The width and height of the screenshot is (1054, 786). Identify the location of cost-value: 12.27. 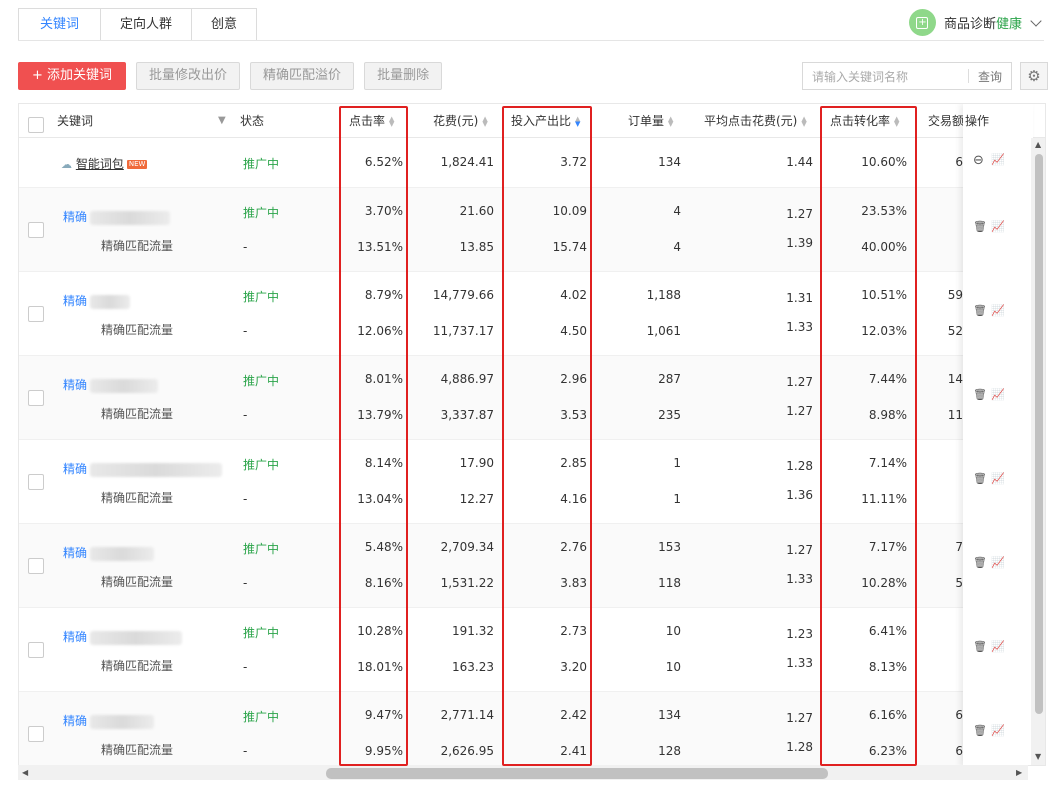
(476, 499).